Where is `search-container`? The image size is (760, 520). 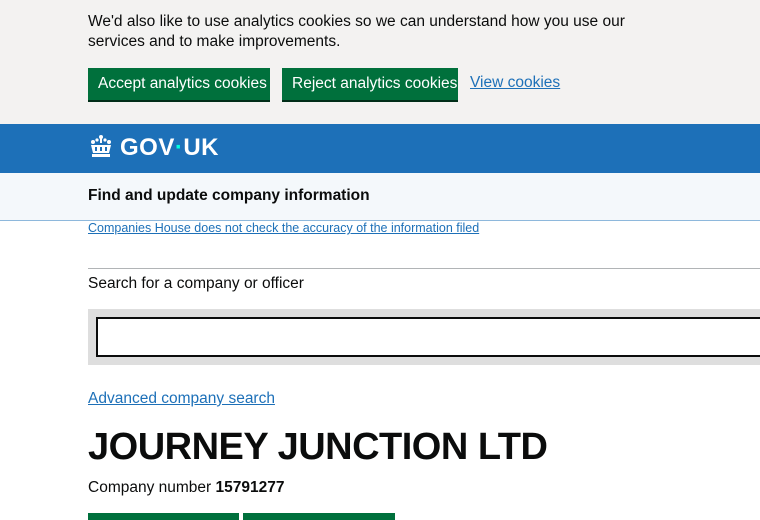
search-container is located at coordinates (424, 337).